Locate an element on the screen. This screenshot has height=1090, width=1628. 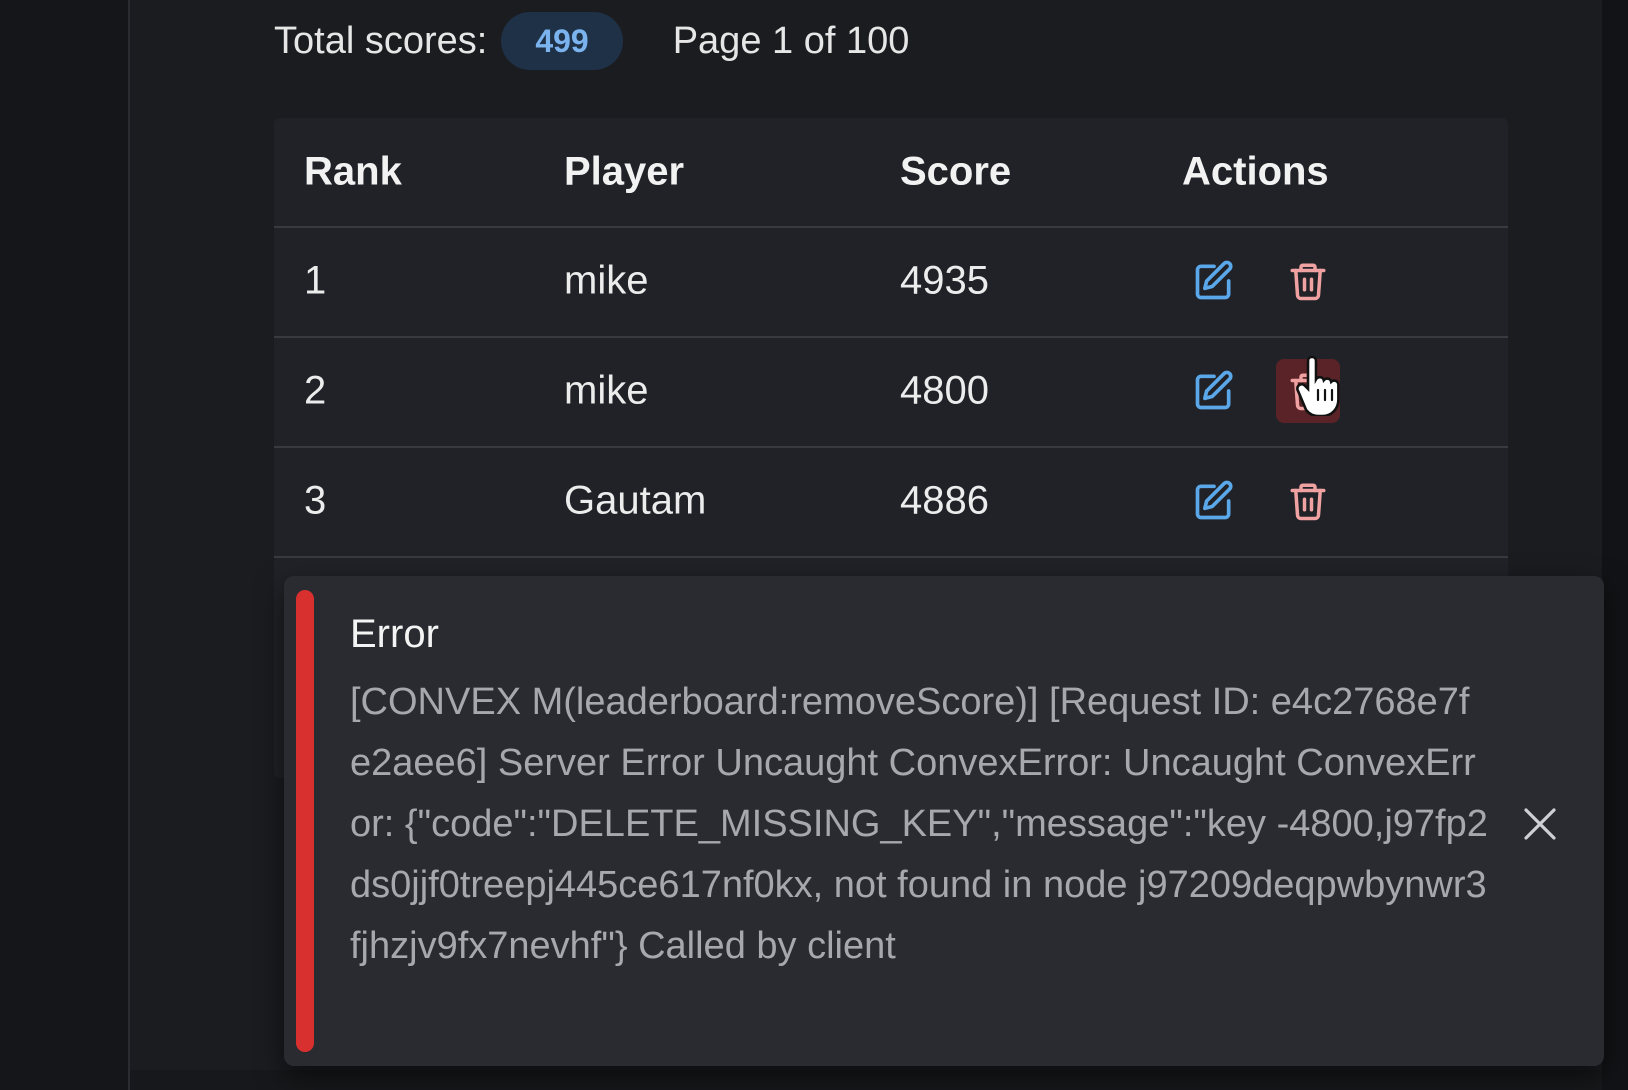
cell-score: 4935 is located at coordinates (944, 280).